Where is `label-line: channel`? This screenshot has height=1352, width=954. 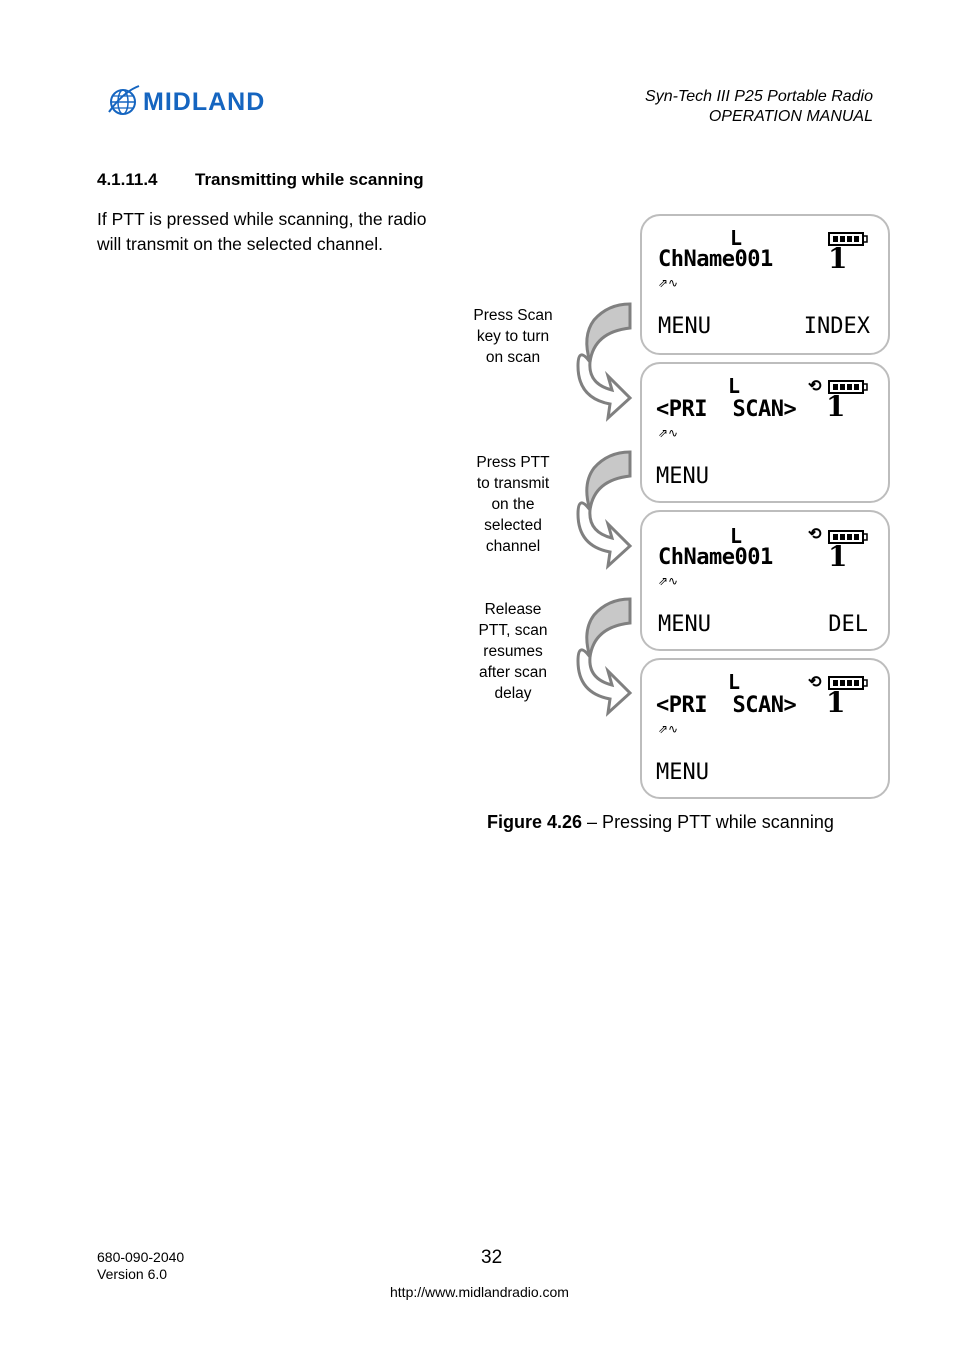
label-line: channel is located at coordinates (513, 546).